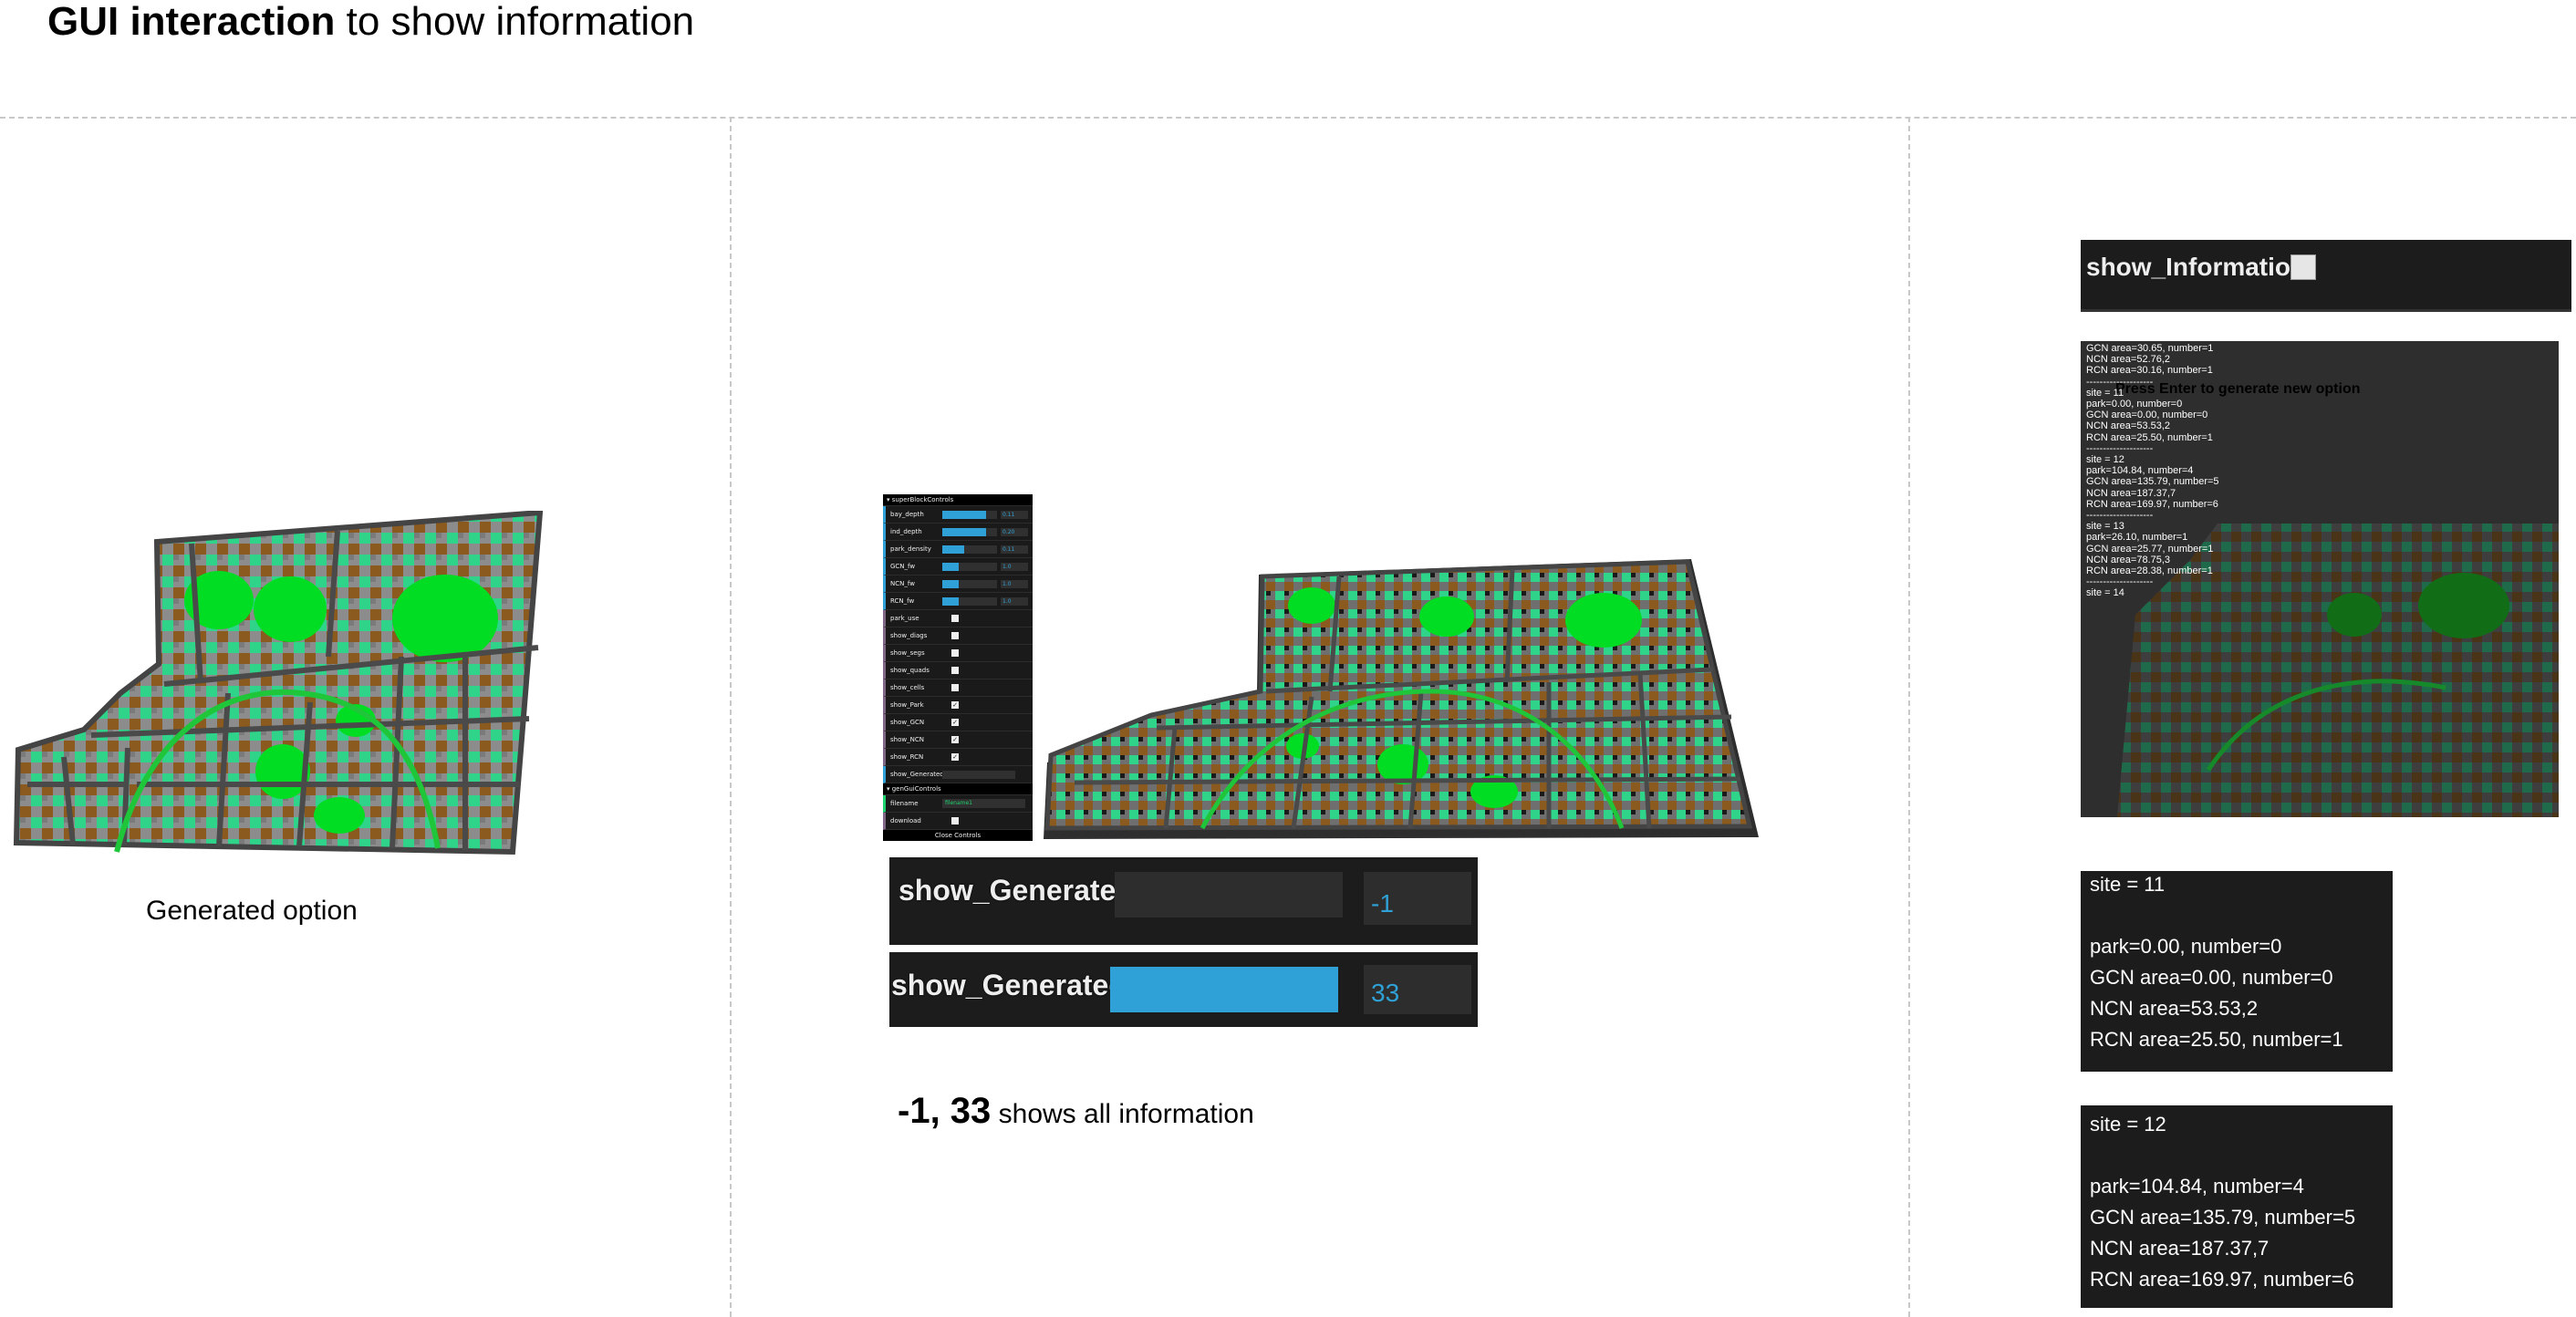 The height and width of the screenshot is (1317, 2576). I want to click on info-line: park=0.00, number=0, so click(2134, 404).